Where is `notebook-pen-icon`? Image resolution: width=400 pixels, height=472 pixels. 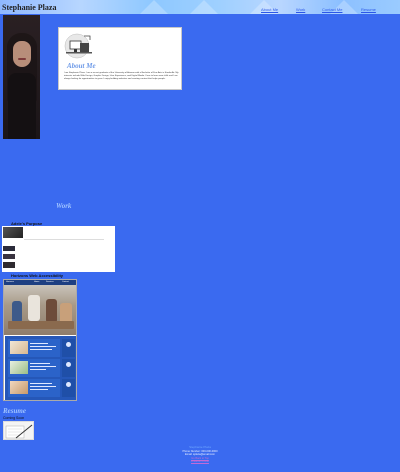
notebook-pen-icon is located at coordinates (19, 431).